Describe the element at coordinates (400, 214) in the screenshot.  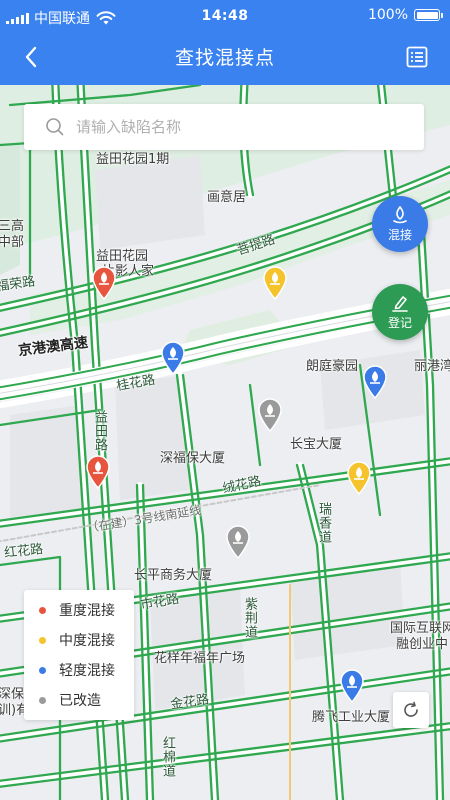
I see `droplet-icon` at that location.